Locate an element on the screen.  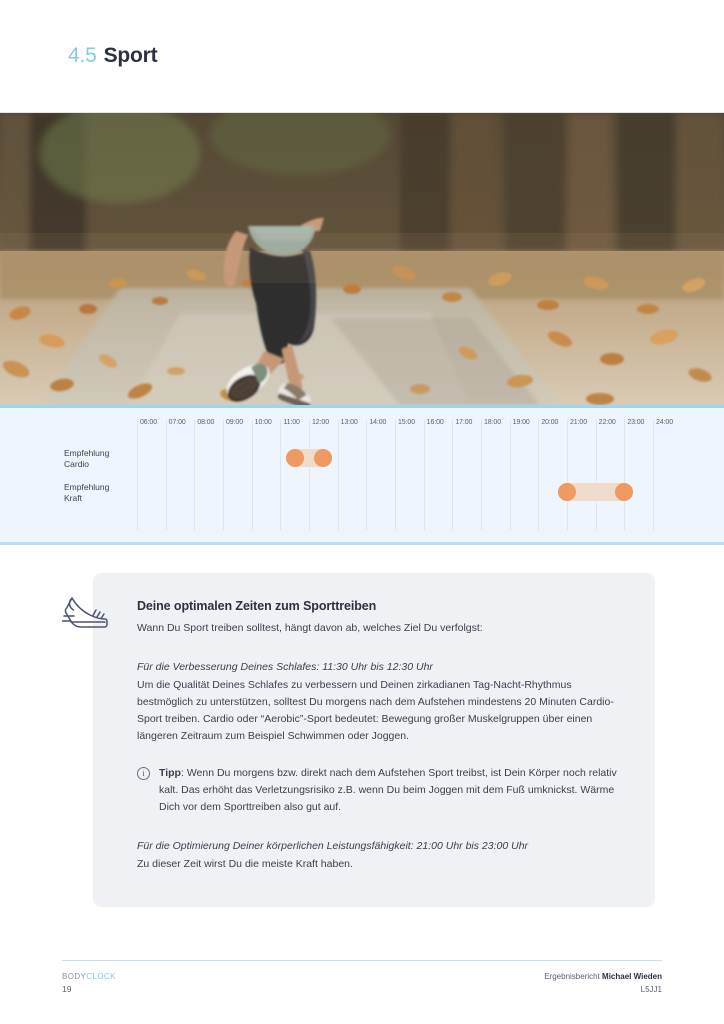
timeline-tick-label: 21:00 is located at coordinates (579, 422).